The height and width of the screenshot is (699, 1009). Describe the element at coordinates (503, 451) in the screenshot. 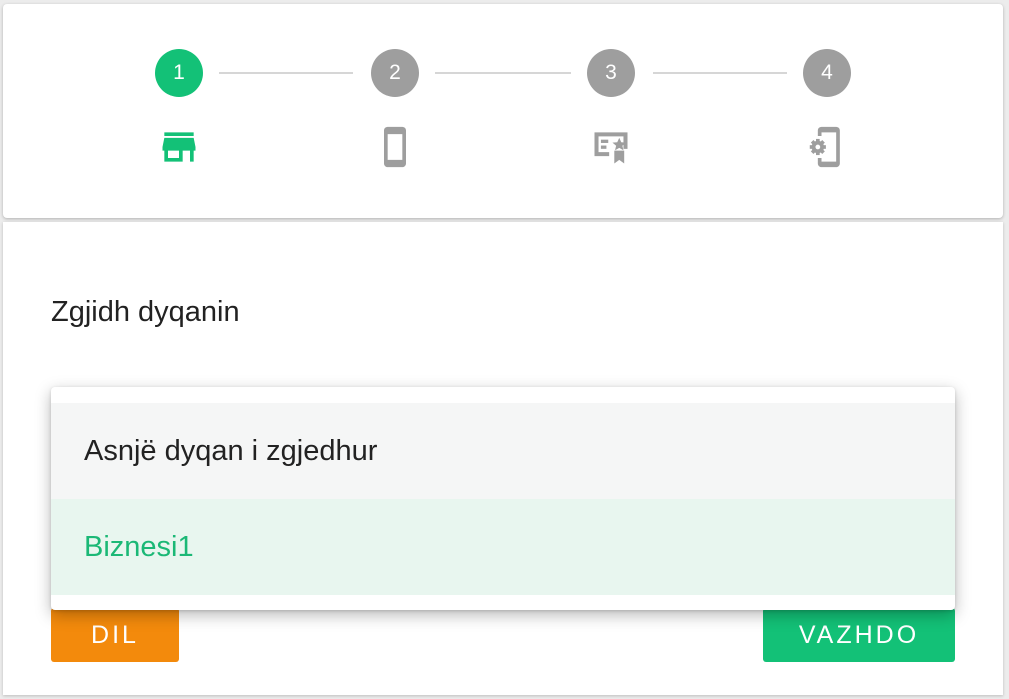

I see `dropdown-option-none: Asnjë dyqan i zgjedhur` at that location.